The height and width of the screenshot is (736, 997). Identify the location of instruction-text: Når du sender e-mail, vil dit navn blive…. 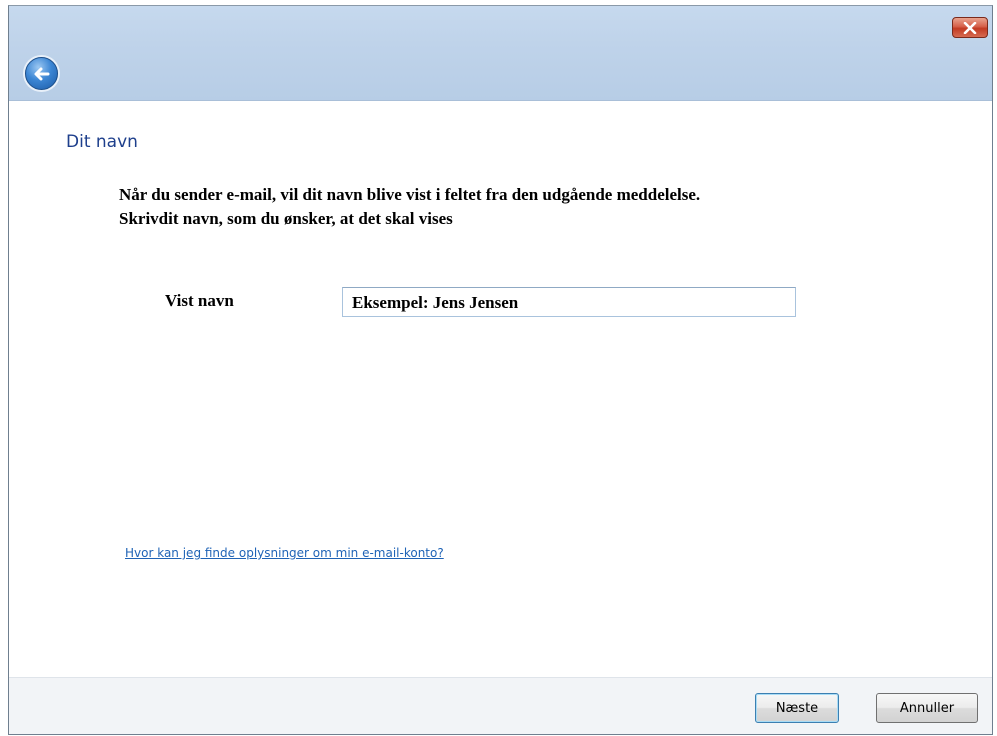
(529, 207).